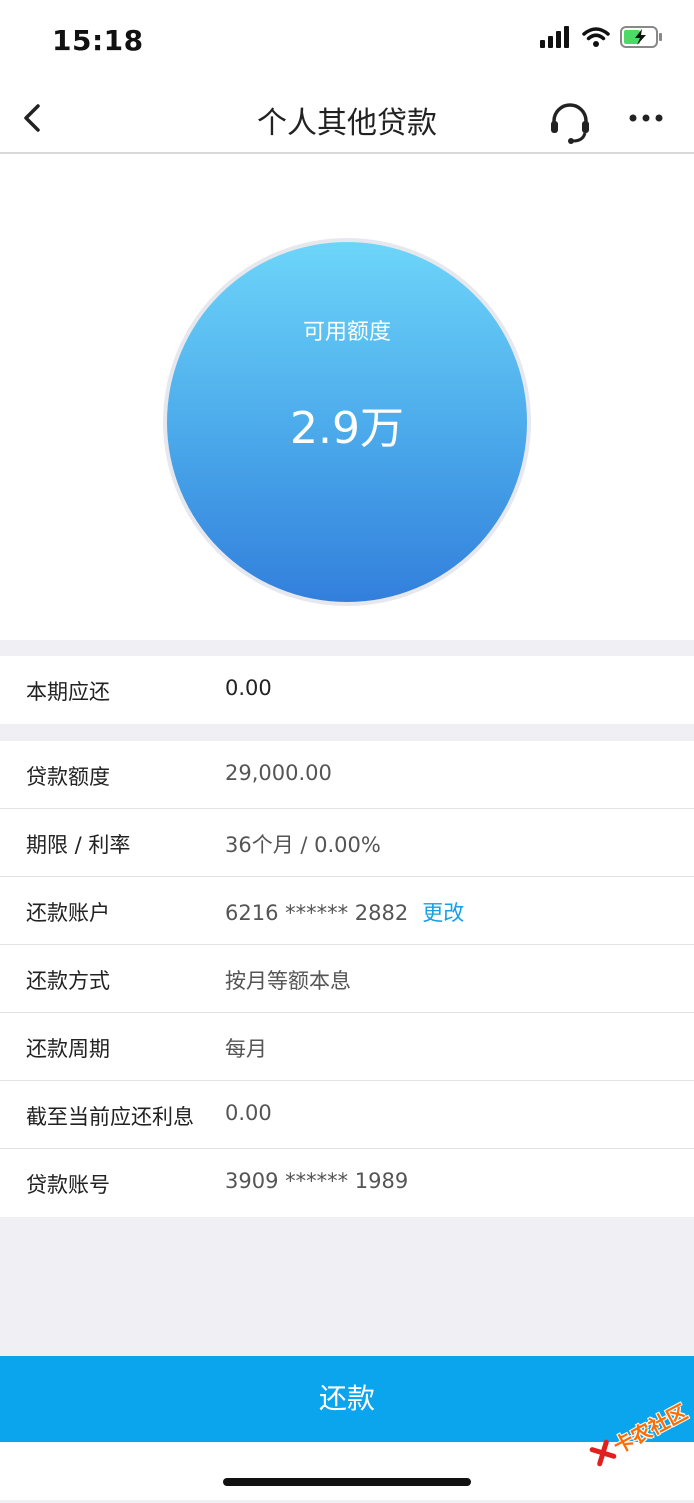  Describe the element at coordinates (68, 692) in the screenshot. I see `row-label: 本期应还` at that location.